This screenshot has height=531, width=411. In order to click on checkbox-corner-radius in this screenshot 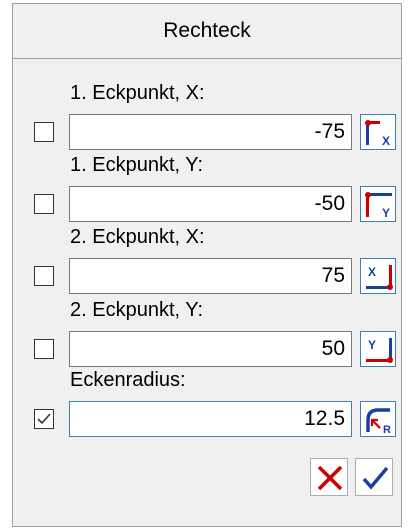, I will do `click(44, 419)`.